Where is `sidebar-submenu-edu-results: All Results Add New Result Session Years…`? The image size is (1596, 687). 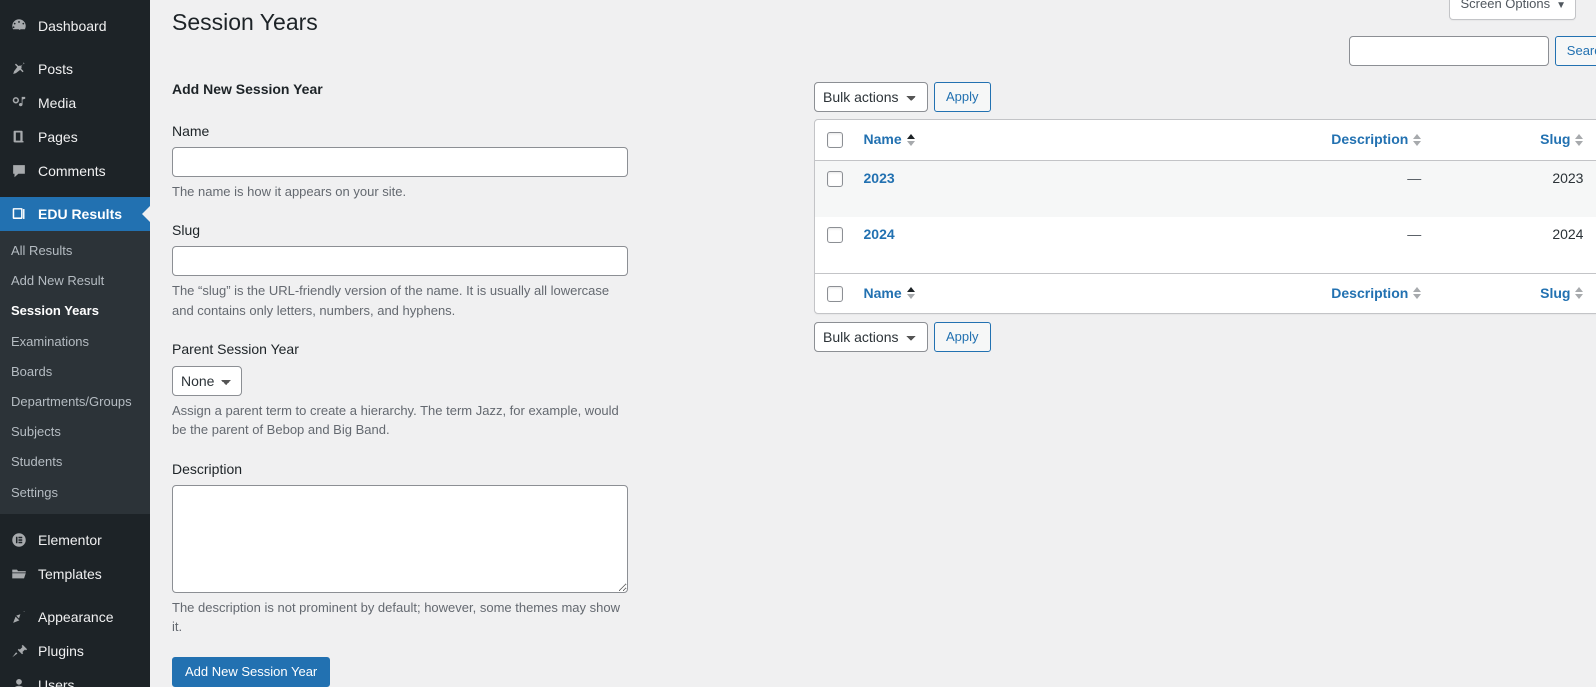 sidebar-submenu-edu-results: All Results Add New Result Session Years… is located at coordinates (75, 372).